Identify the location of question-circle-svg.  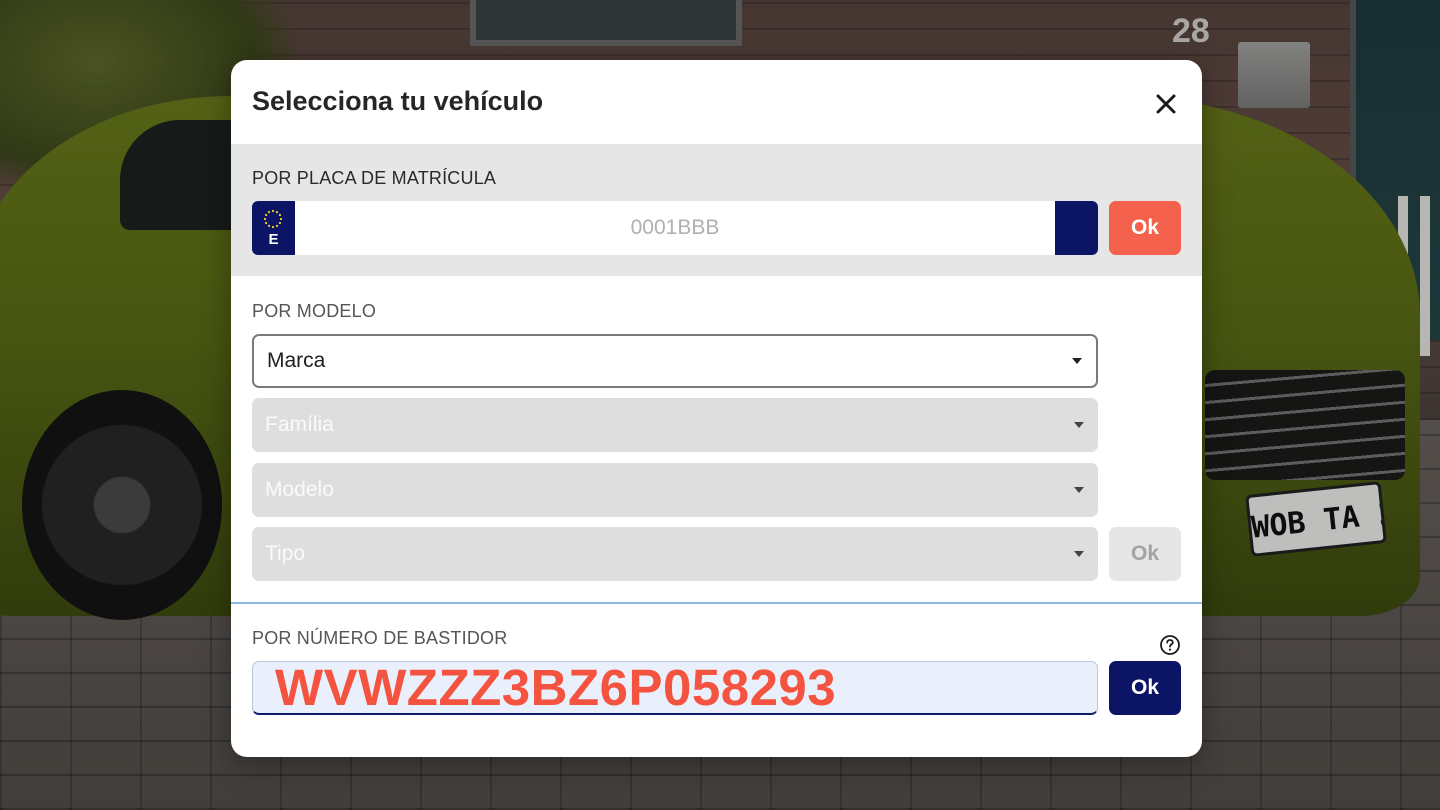
(1170, 645).